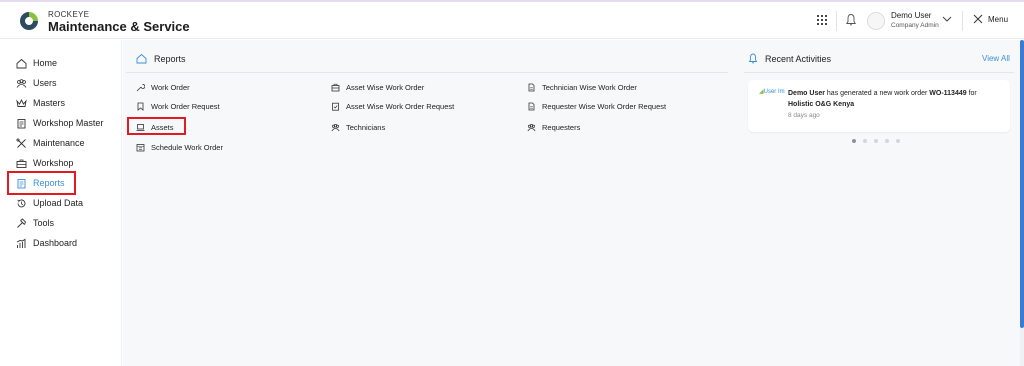 This screenshot has height=366, width=1024. I want to click on report-label: Schedule Work Order, so click(187, 147).